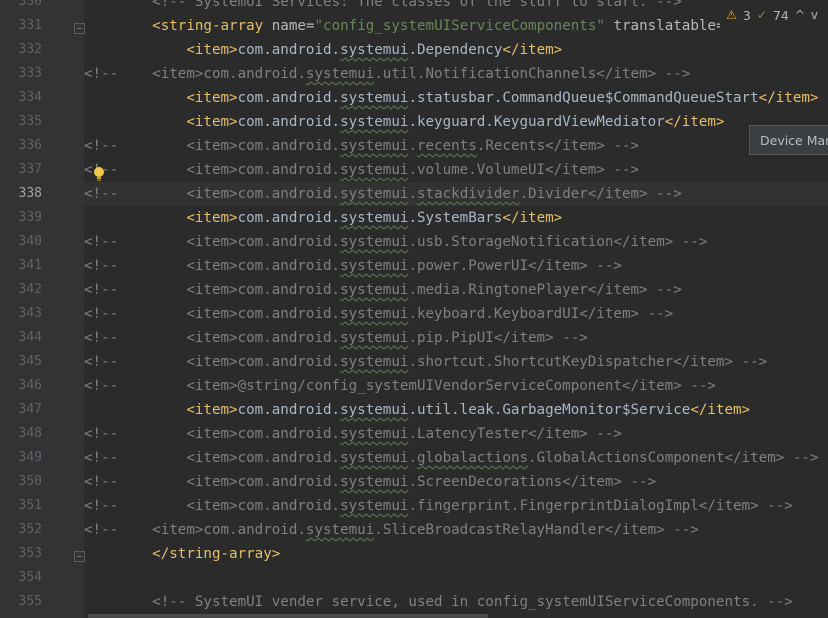 This screenshot has height=618, width=828. I want to click on code-token: "config_systemUIServiceComponents", so click(459, 26).